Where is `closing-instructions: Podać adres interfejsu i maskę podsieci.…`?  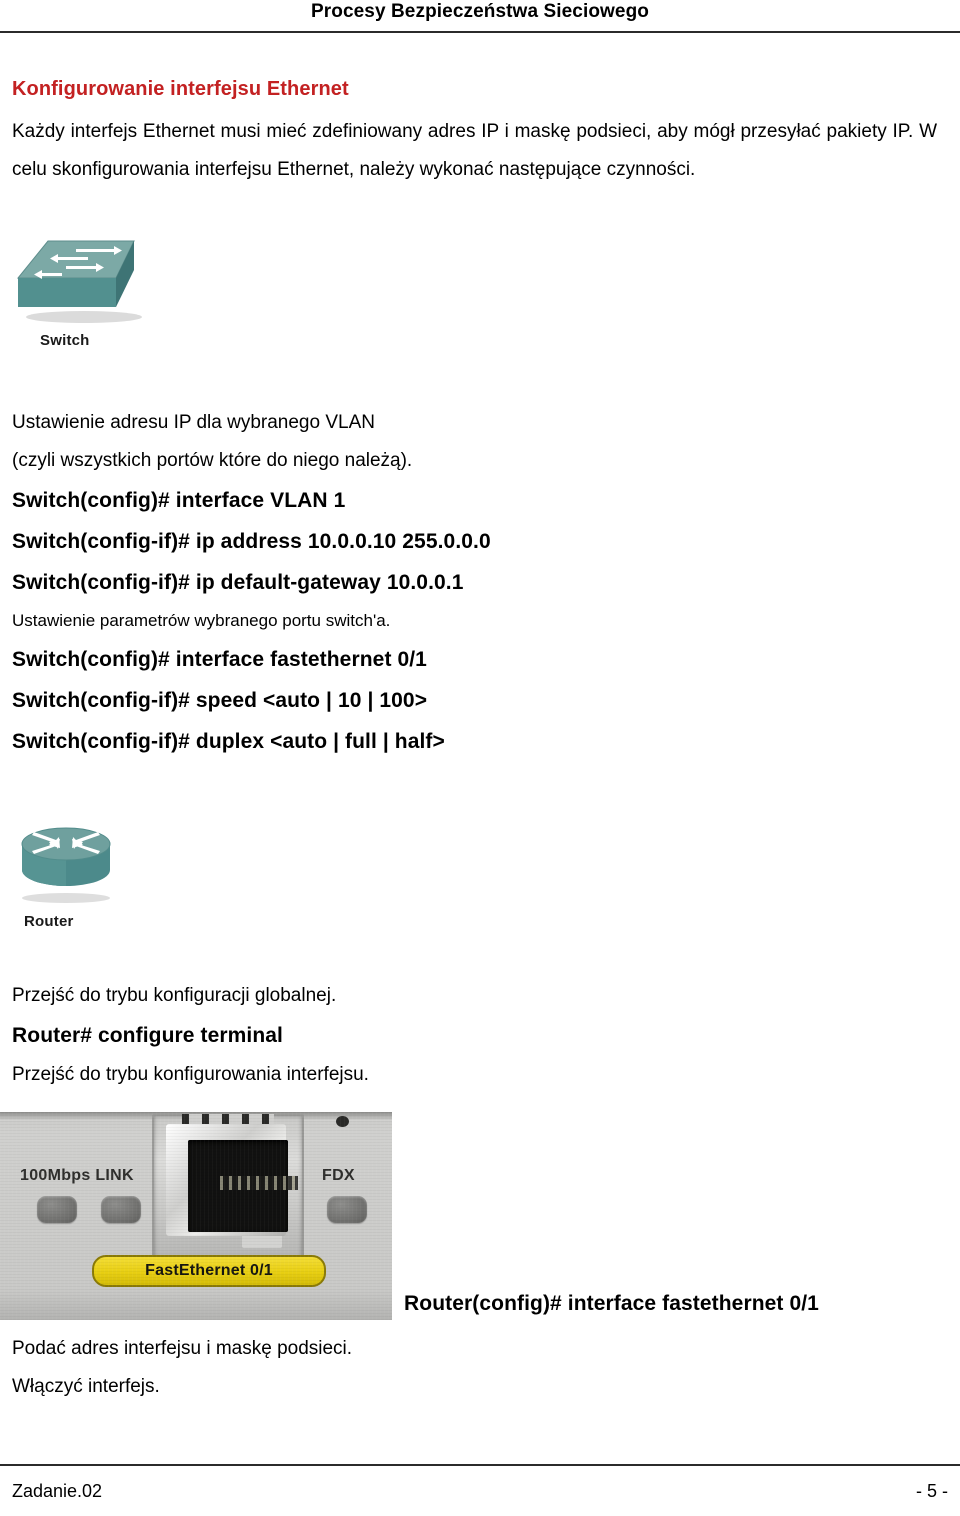
closing-instructions: Podać adres interfejsu i maskę podsieci.… is located at coordinates (477, 1368).